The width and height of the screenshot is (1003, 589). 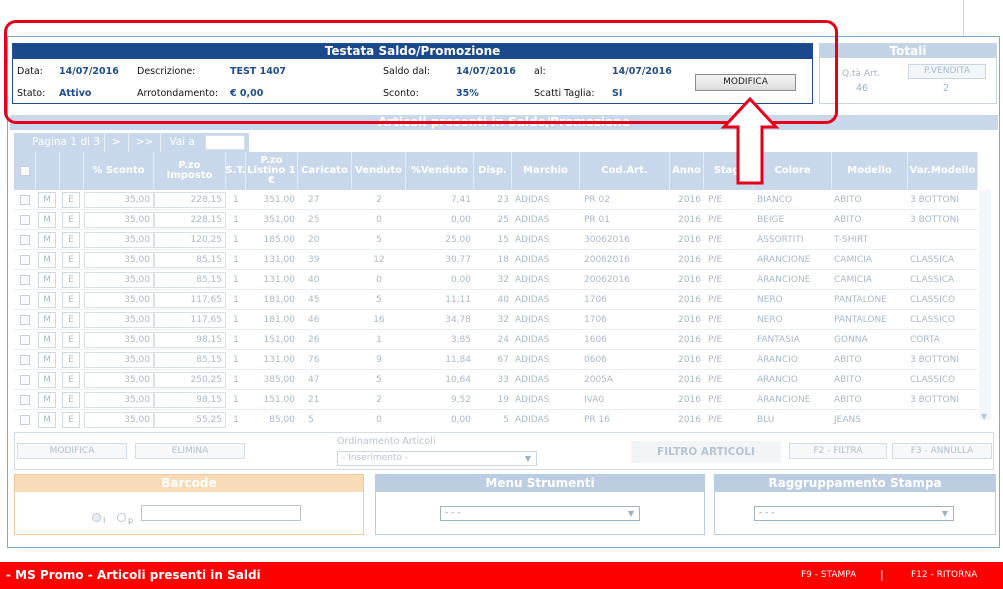 I want to click on column-header: Marchio, so click(x=546, y=171).